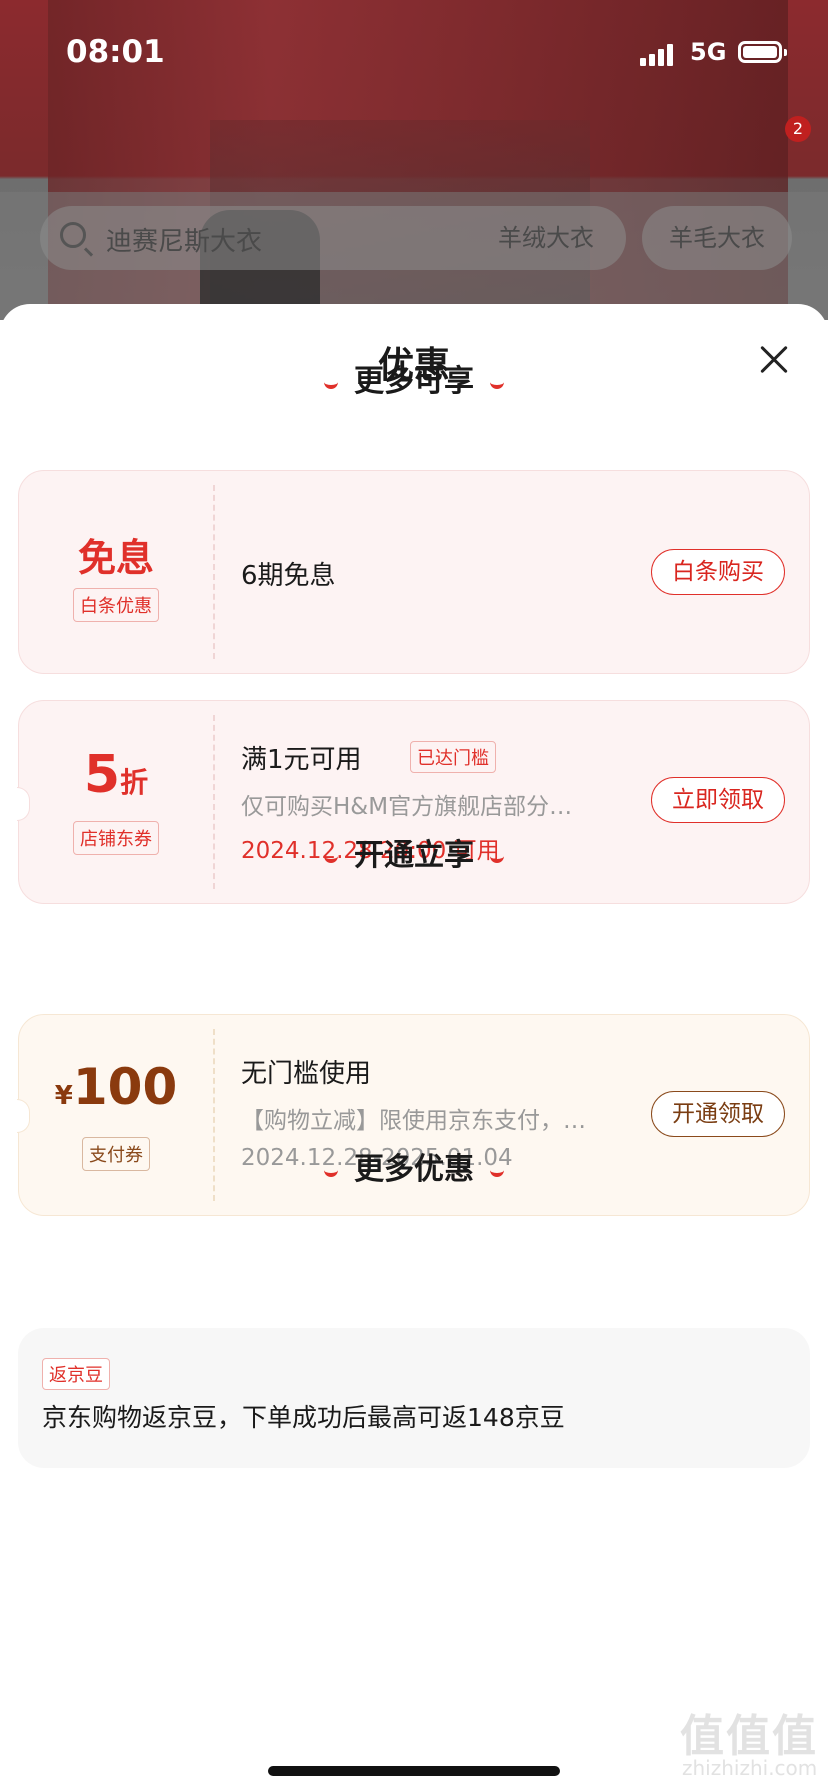  I want to click on jingdou-tag: 返京豆, so click(76, 1374).